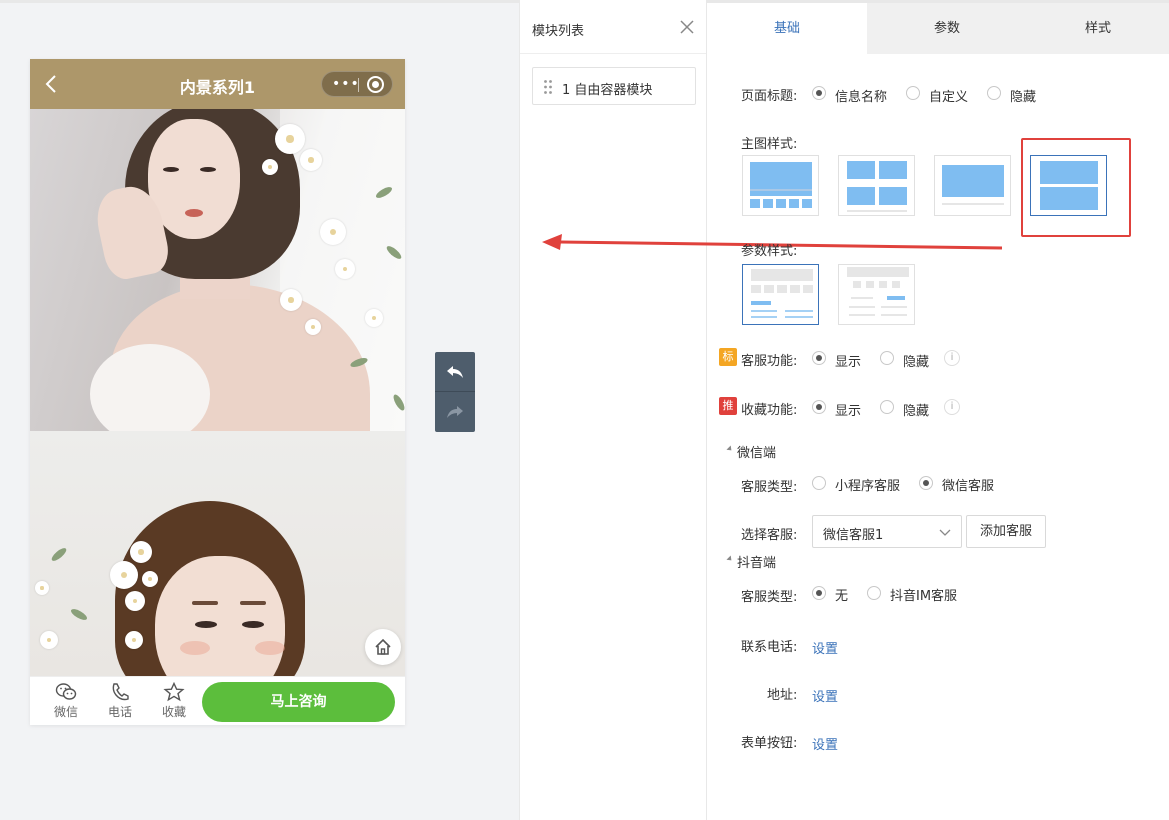  Describe the element at coordinates (1023, 97) in the screenshot. I see `page-title-option-hide: 隐藏` at that location.